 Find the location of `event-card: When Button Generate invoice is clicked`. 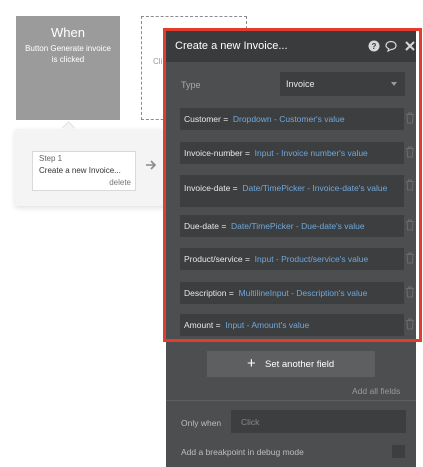

event-card: When Button Generate invoice is clicked is located at coordinates (68, 68).